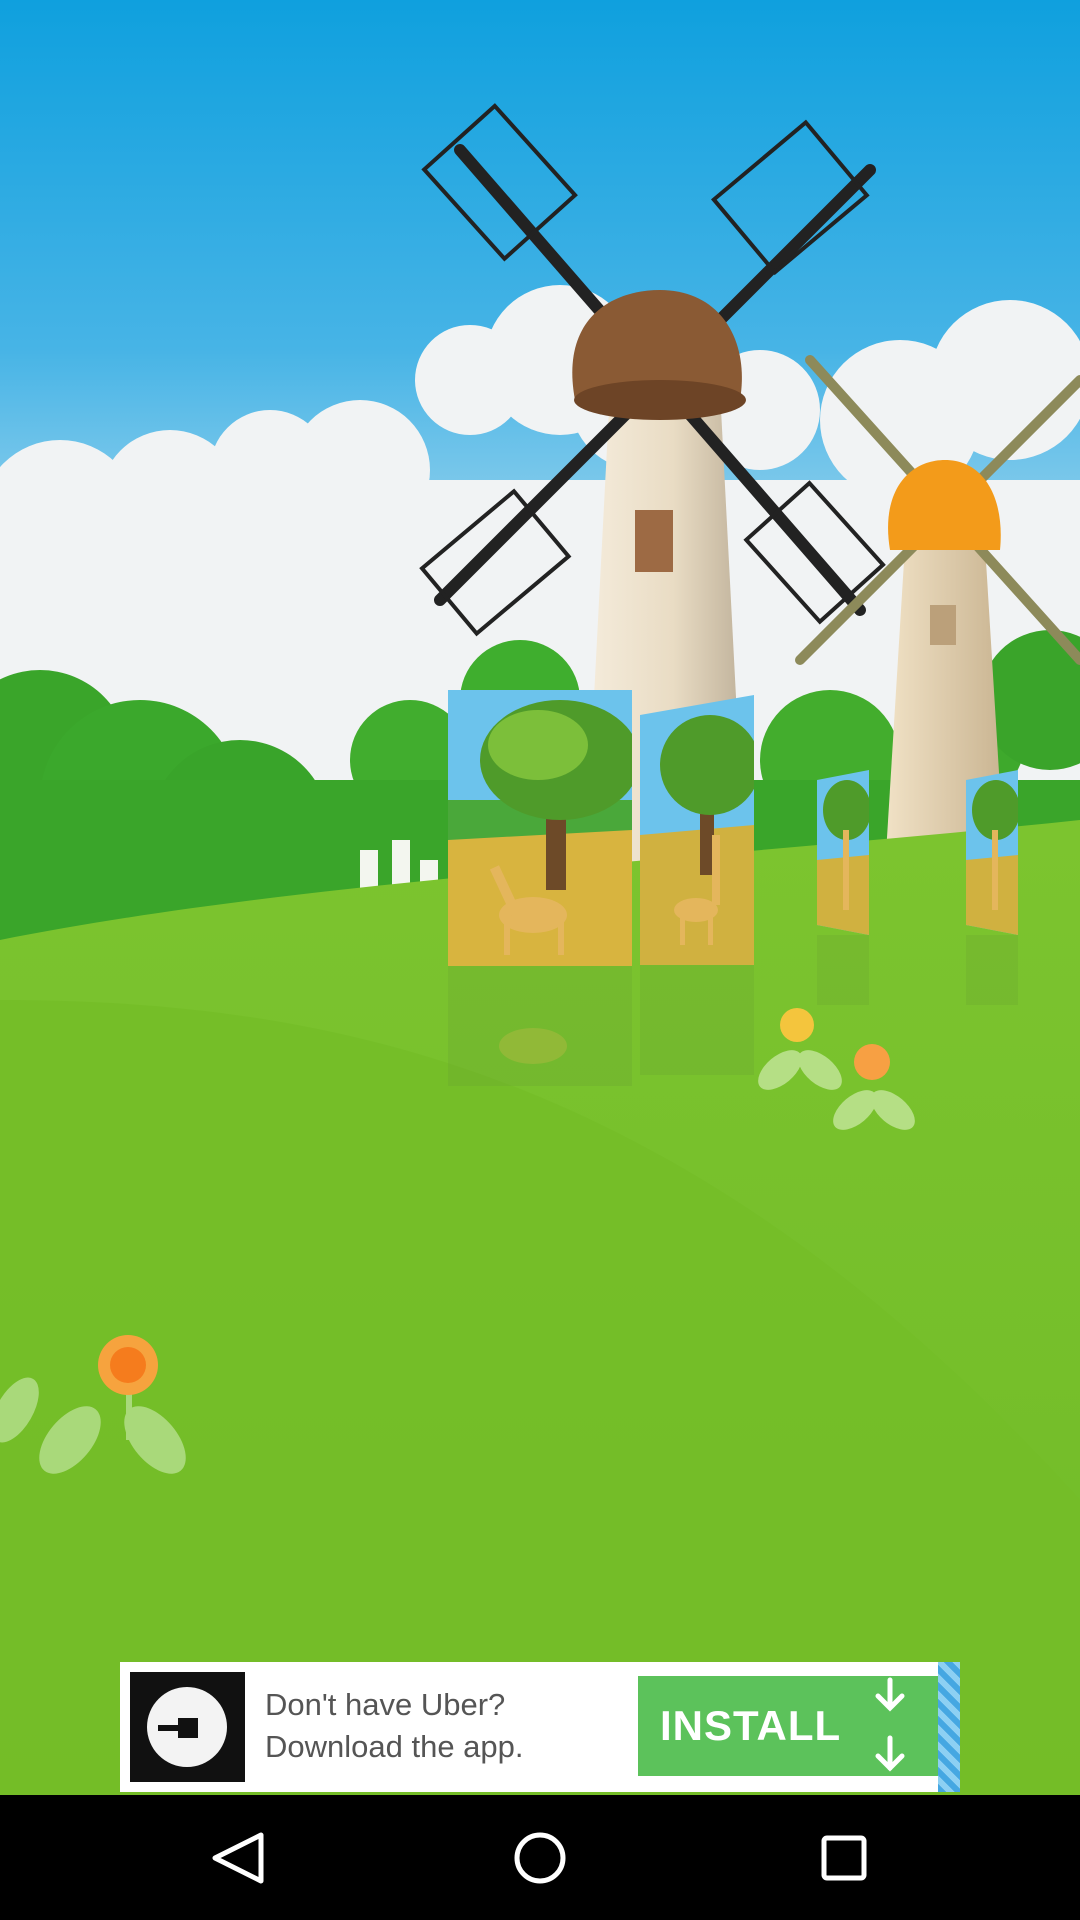  I want to click on recents-button, so click(843, 1857).